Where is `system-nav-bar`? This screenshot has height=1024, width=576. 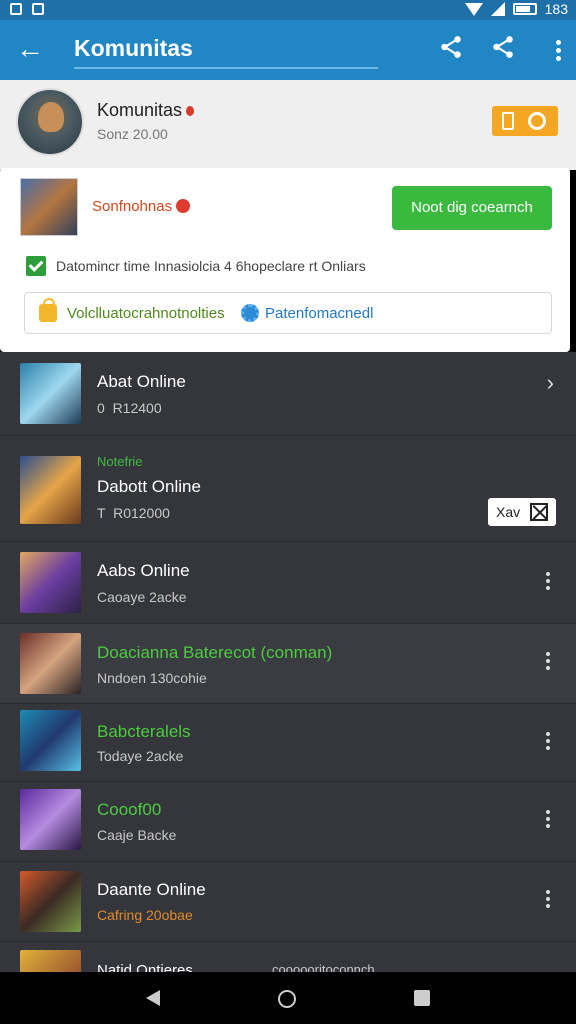
system-nav-bar is located at coordinates (288, 998).